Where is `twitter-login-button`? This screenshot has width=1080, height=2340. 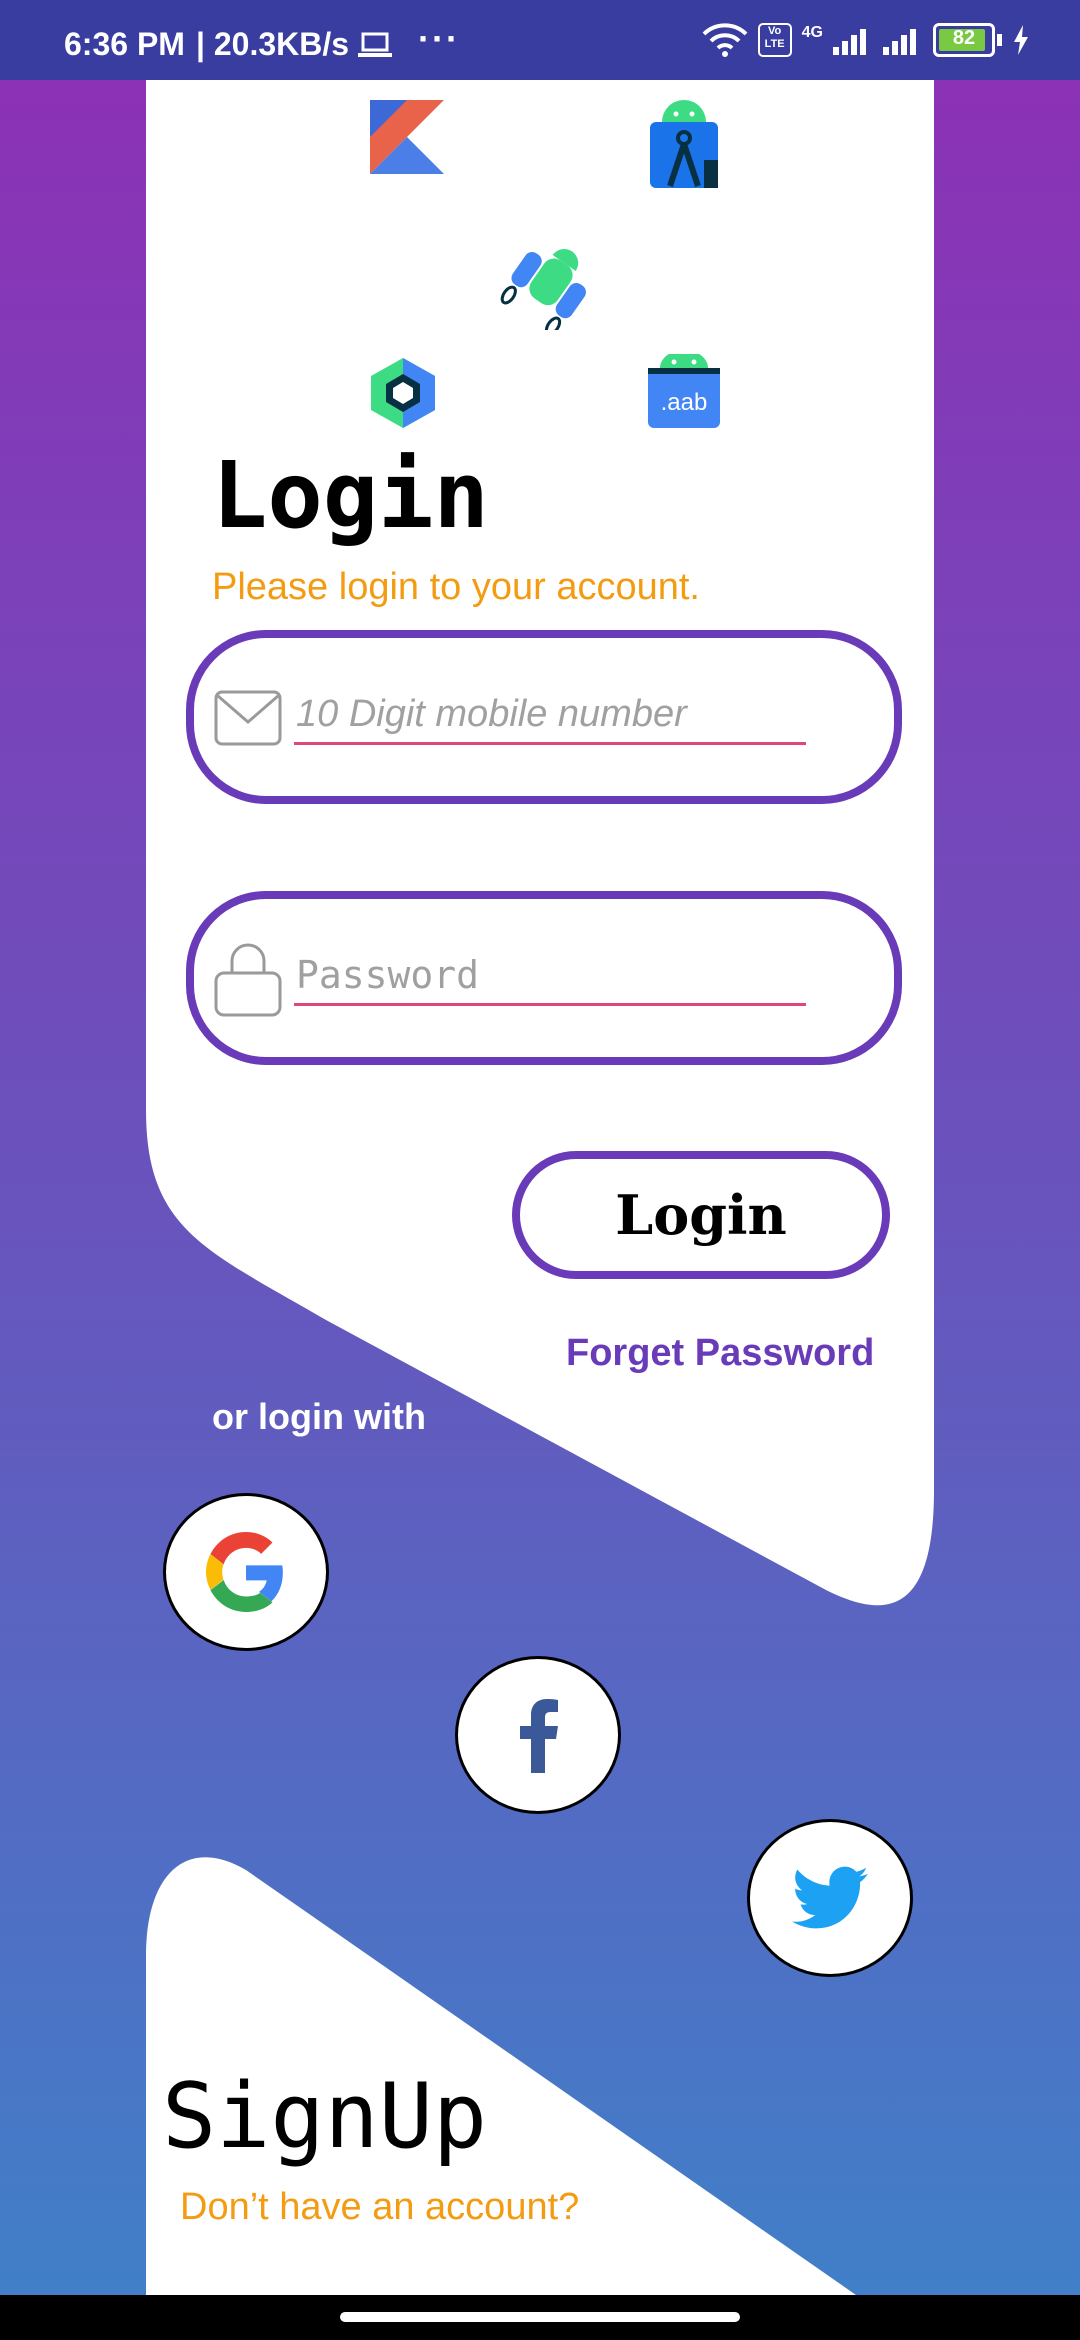
twitter-login-button is located at coordinates (830, 1898).